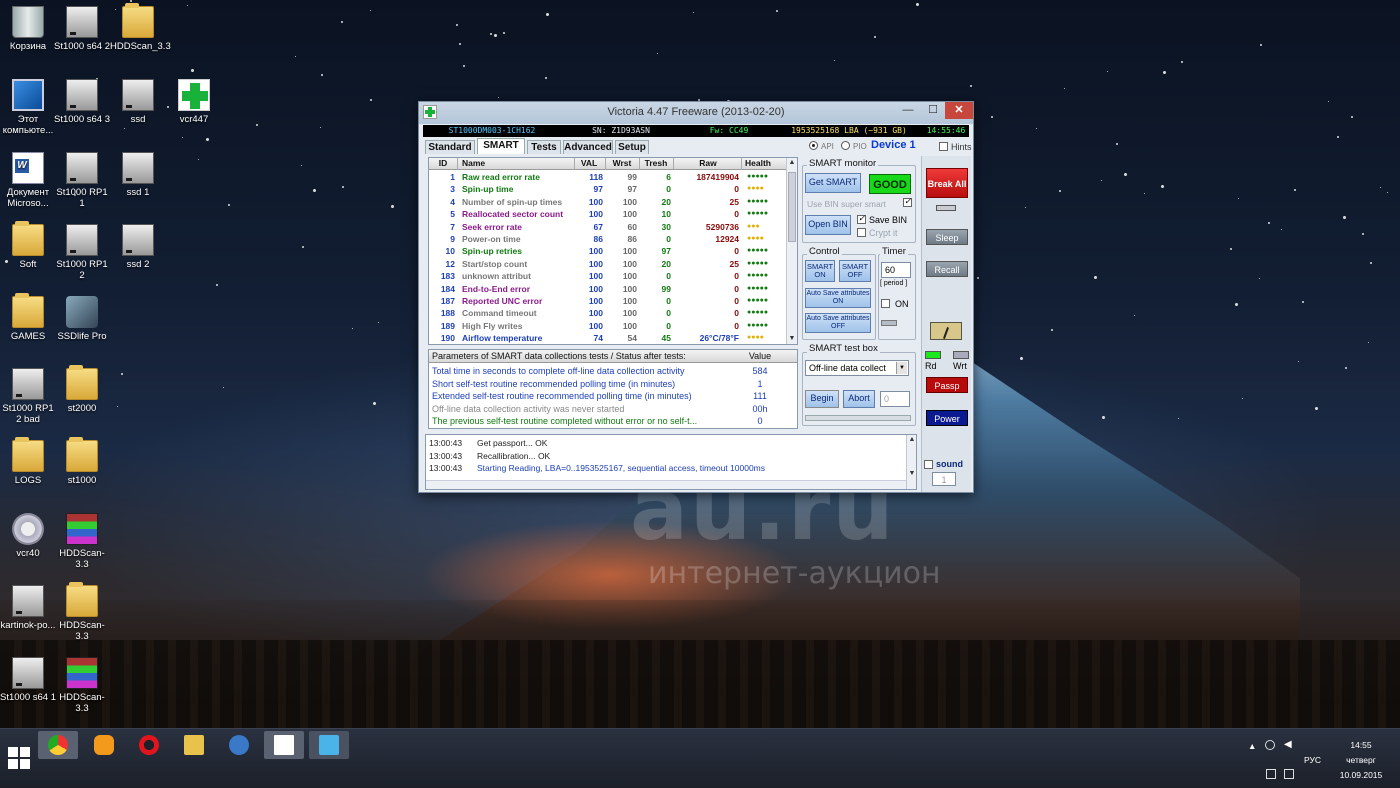  I want to click on desktop-icon-hddscan-rar-2: HDDScan-3.3, so click(82, 685).